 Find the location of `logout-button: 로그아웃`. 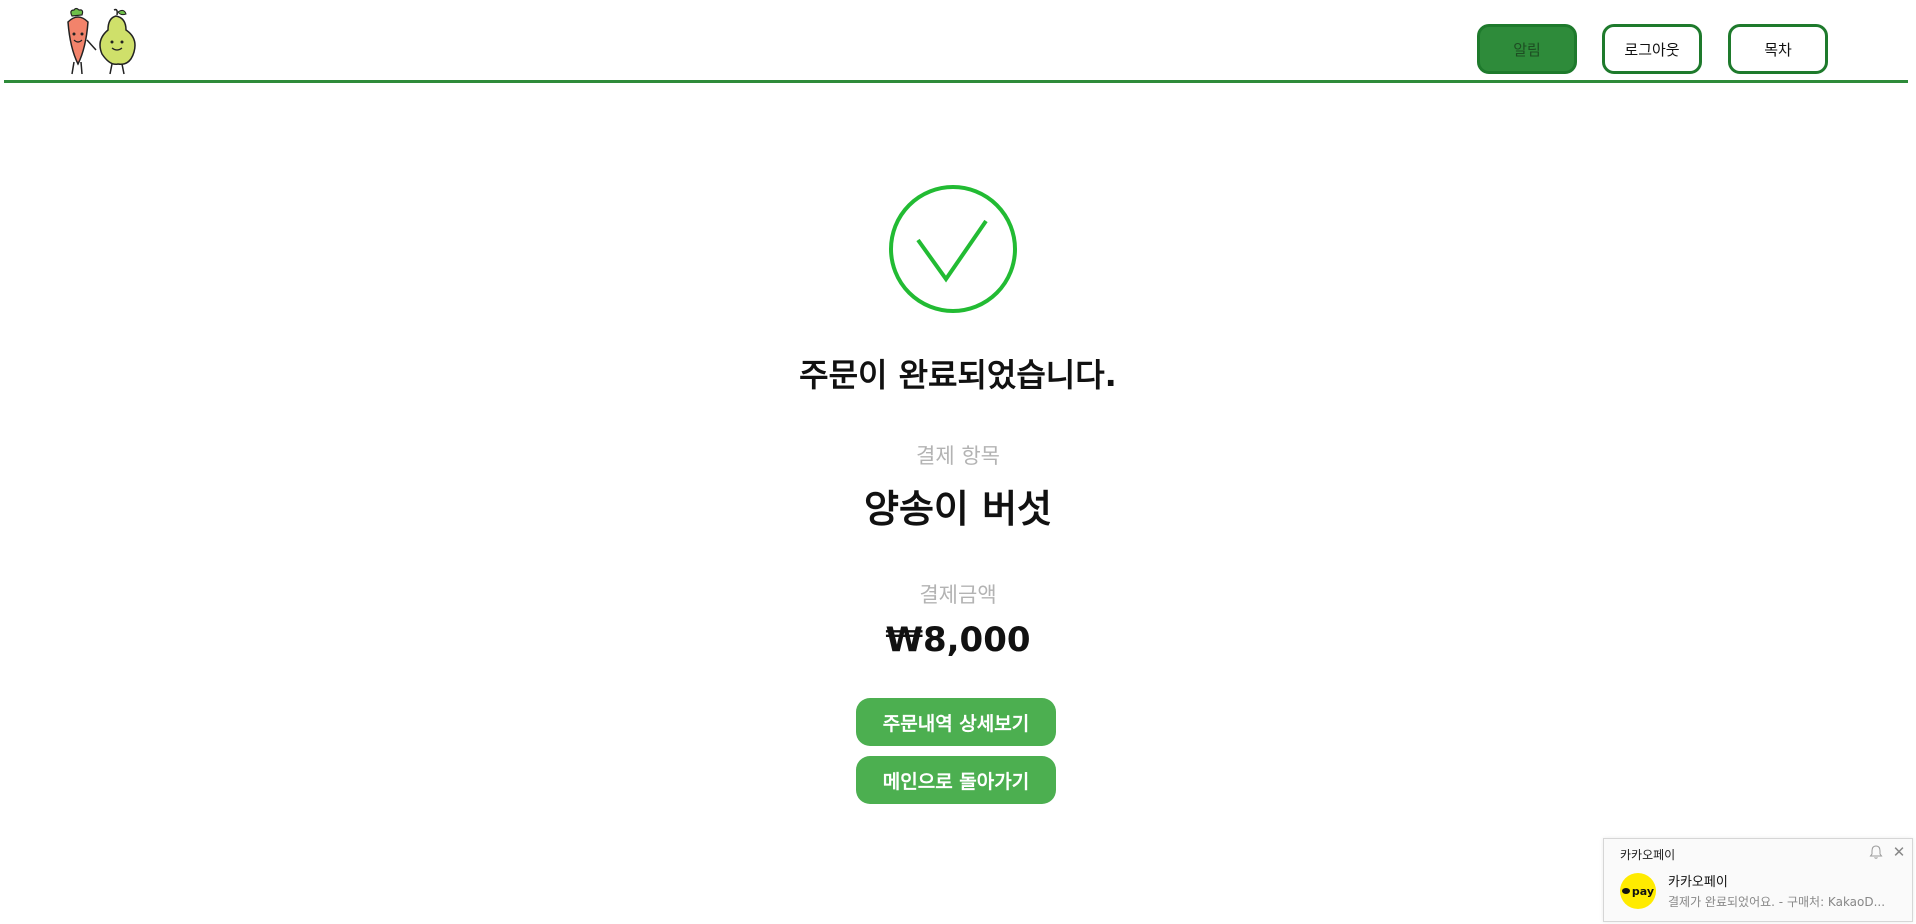

logout-button: 로그아웃 is located at coordinates (1652, 49).